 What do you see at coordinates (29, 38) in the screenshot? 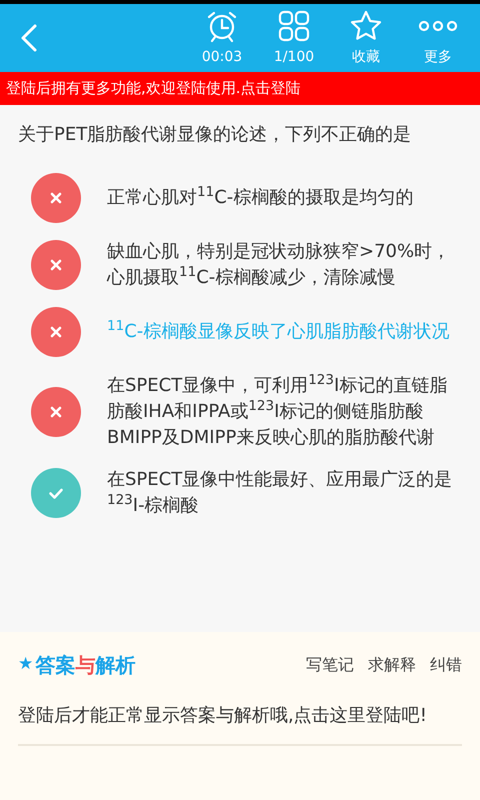
I see `back-icon` at bounding box center [29, 38].